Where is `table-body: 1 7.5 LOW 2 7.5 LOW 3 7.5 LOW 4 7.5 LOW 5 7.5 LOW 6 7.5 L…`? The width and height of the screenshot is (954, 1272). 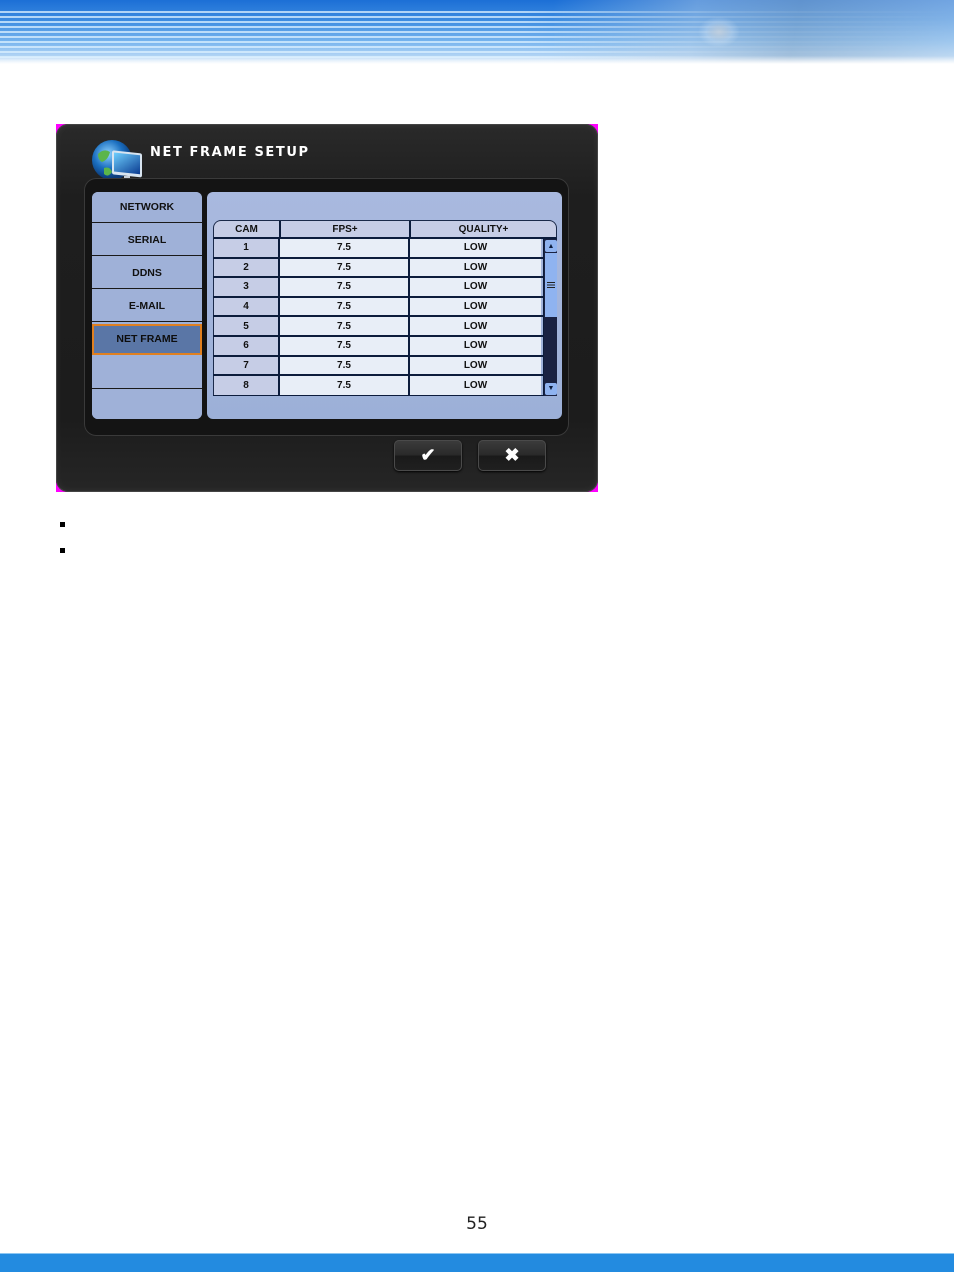
table-body: 1 7.5 LOW 2 7.5 LOW 3 7.5 LOW 4 7.5 LOW 5 7.5 LOW 6 7.5 L… is located at coordinates (378, 317).